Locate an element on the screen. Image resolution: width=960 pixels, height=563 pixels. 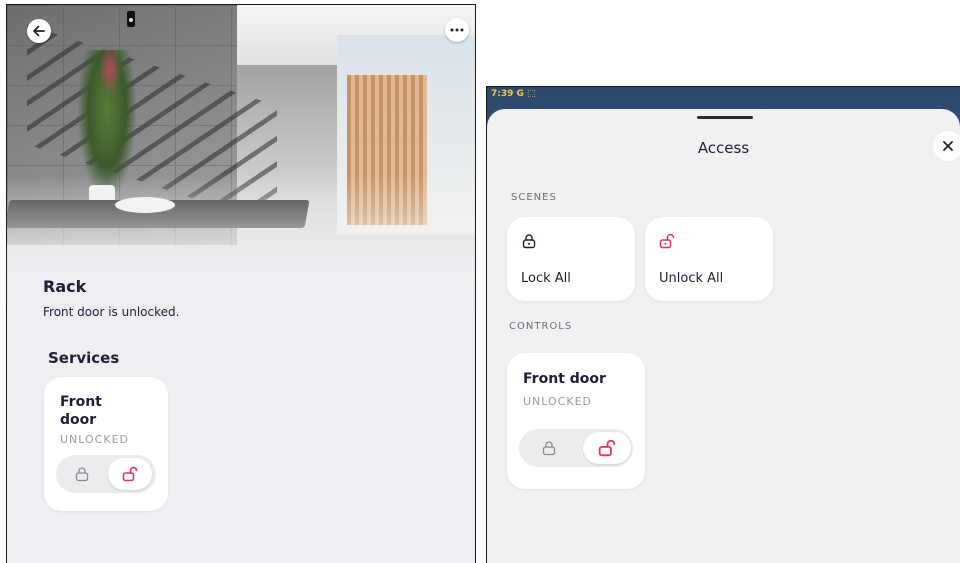
close-icon is located at coordinates (948, 146).